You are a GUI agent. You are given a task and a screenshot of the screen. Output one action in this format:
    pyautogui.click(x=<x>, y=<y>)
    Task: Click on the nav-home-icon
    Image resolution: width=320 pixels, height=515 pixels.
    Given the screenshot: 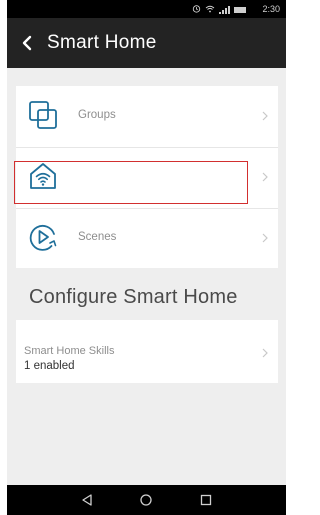 What is the action you would take?
    pyautogui.click(x=146, y=500)
    